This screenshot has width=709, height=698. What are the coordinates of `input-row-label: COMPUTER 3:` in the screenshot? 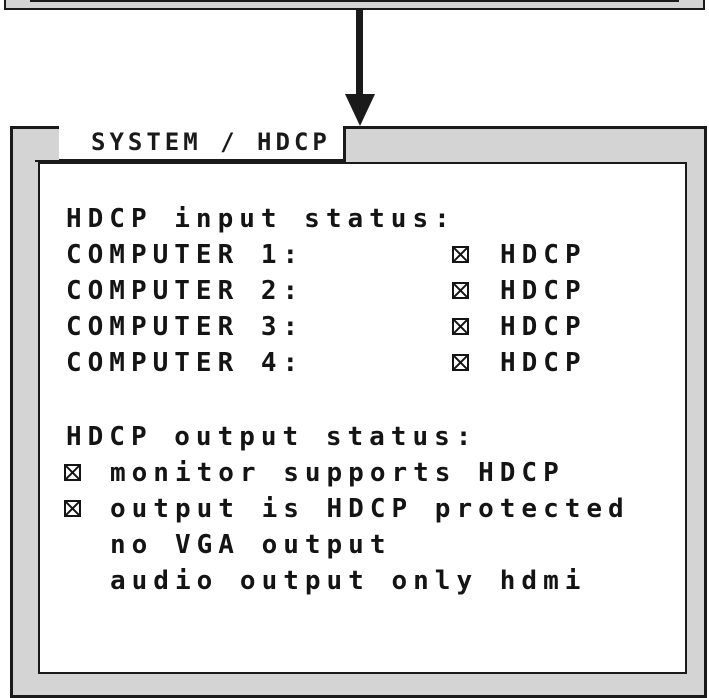 It's located at (185, 327).